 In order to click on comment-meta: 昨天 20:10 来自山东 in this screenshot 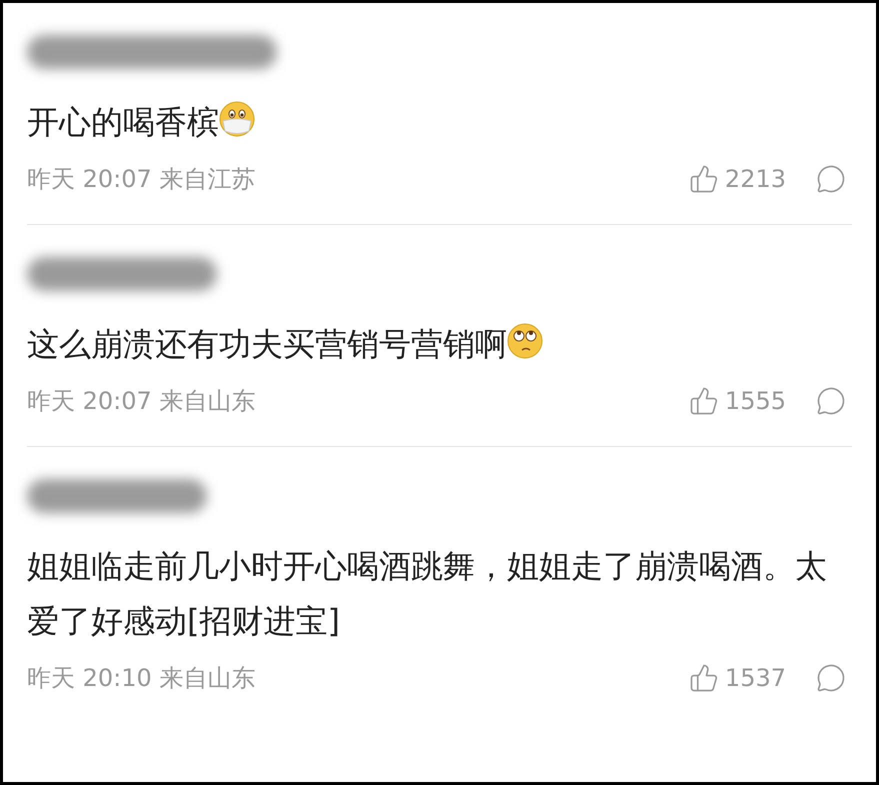, I will do `click(141, 678)`.